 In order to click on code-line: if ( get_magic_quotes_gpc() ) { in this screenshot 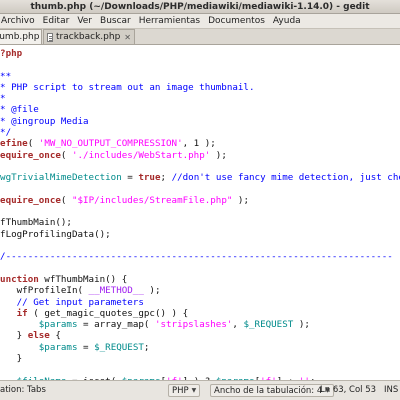, I will do `click(200, 313)`.